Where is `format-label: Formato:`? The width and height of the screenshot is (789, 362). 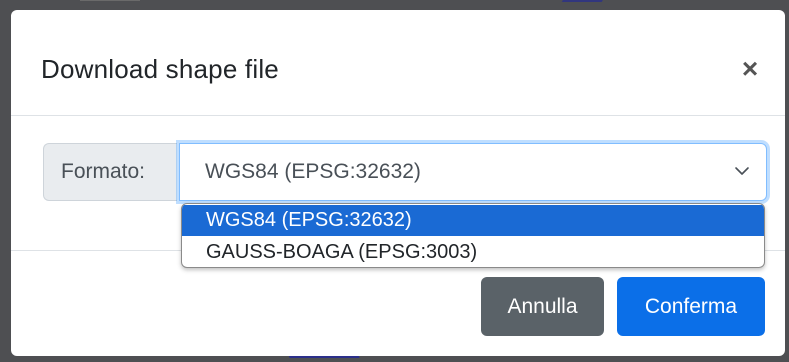 format-label: Formato: is located at coordinates (110, 172).